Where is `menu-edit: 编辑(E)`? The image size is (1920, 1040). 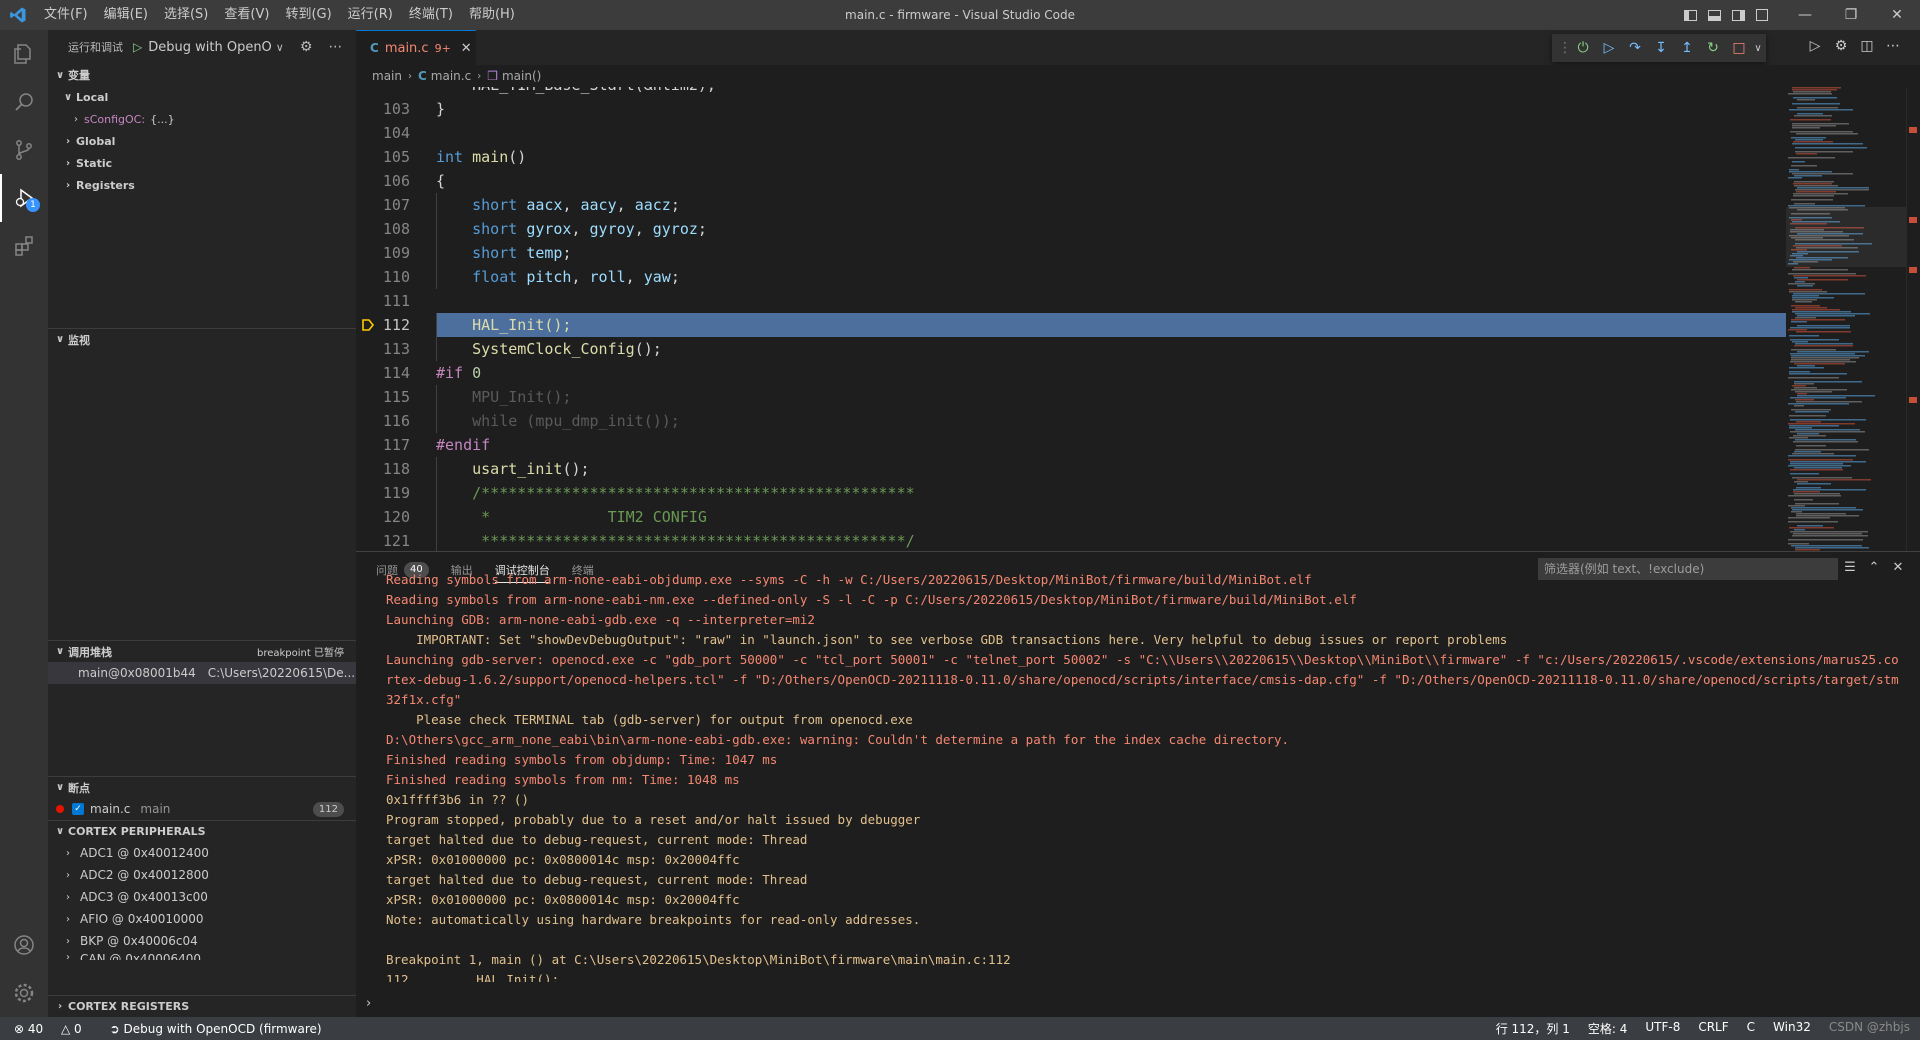 menu-edit: 编辑(E) is located at coordinates (126, 15).